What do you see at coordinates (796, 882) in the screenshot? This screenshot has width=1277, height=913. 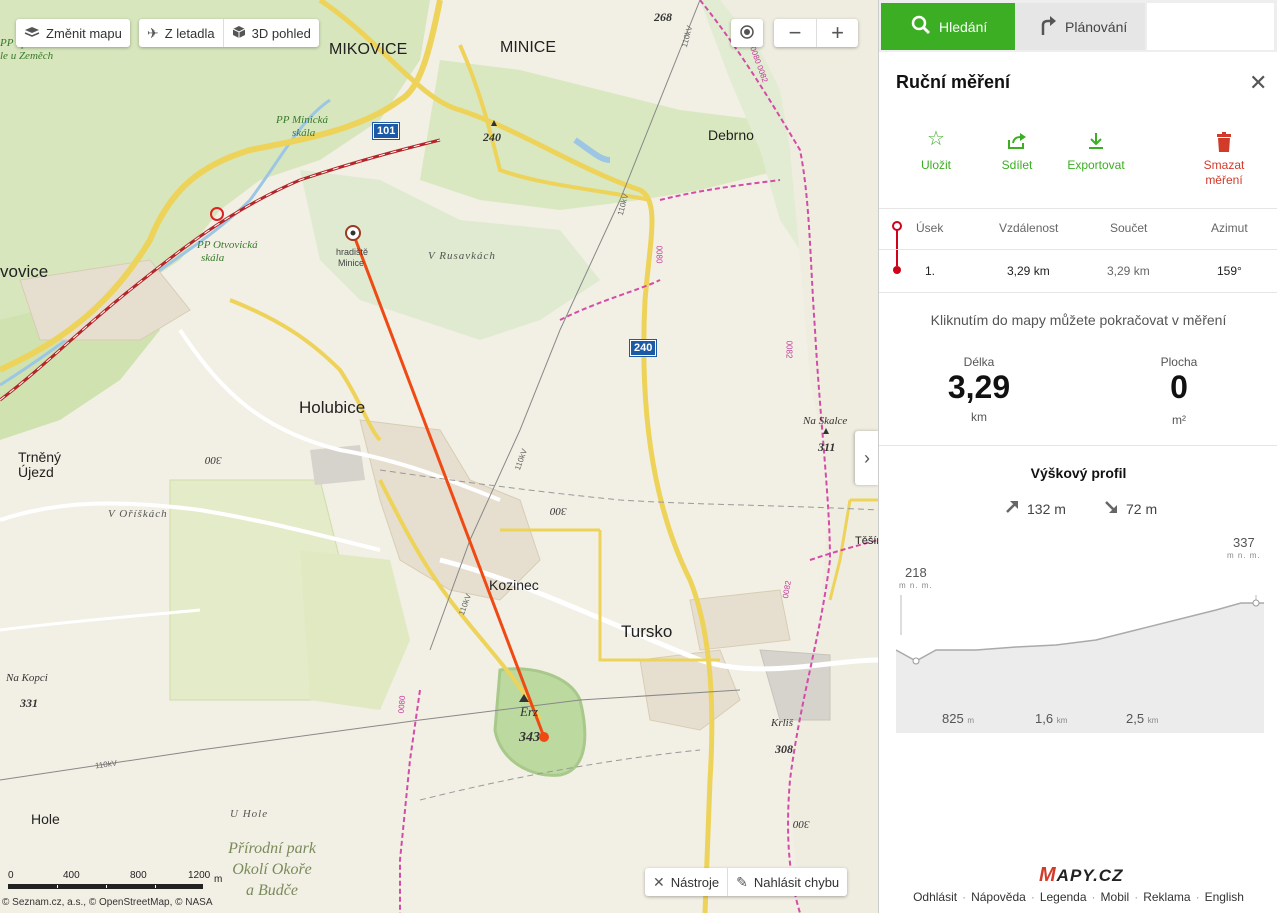 I see `report-error-label: Nahlásit chybu` at bounding box center [796, 882].